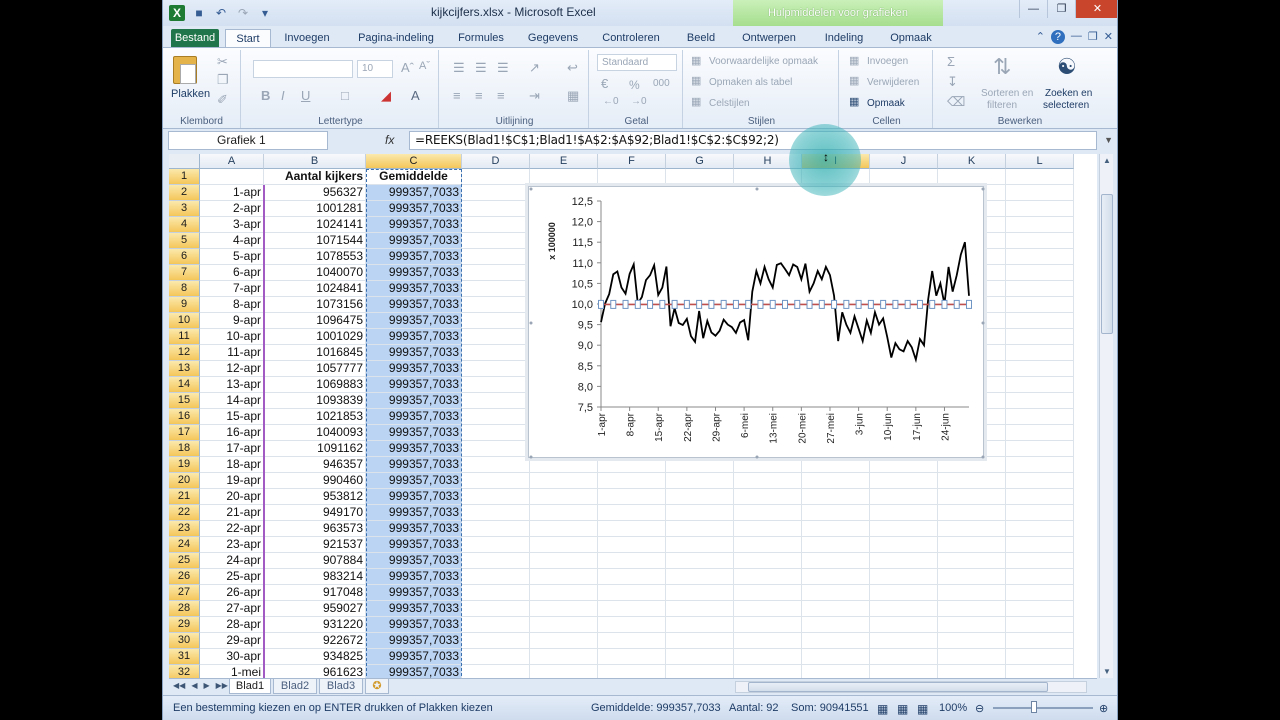 The image size is (1280, 720). What do you see at coordinates (315, 449) in the screenshot?
I see `cell-b18: 1091162` at bounding box center [315, 449].